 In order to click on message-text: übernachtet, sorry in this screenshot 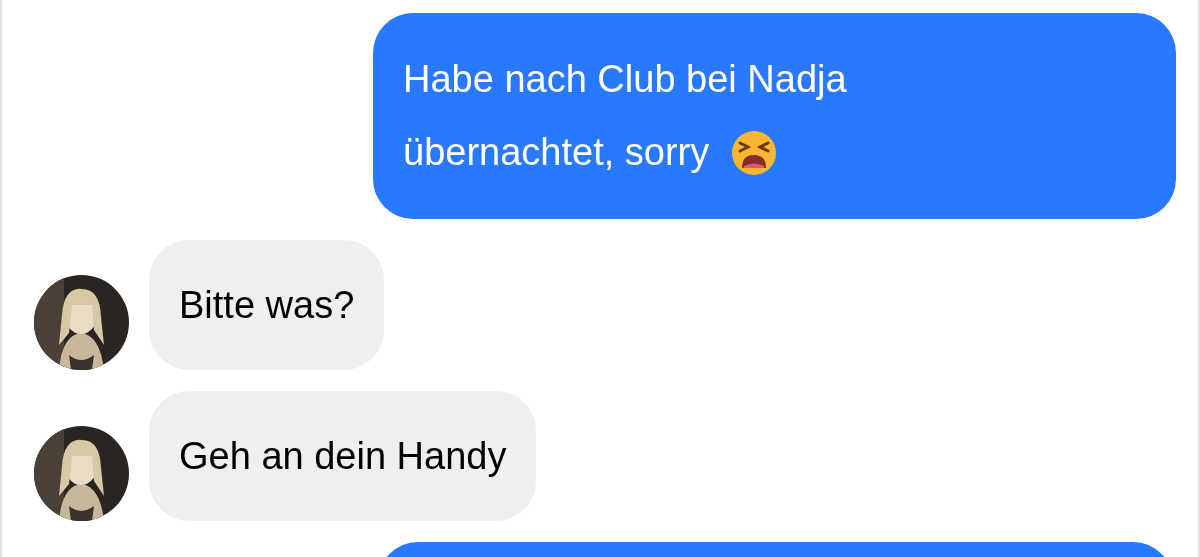, I will do `click(556, 152)`.